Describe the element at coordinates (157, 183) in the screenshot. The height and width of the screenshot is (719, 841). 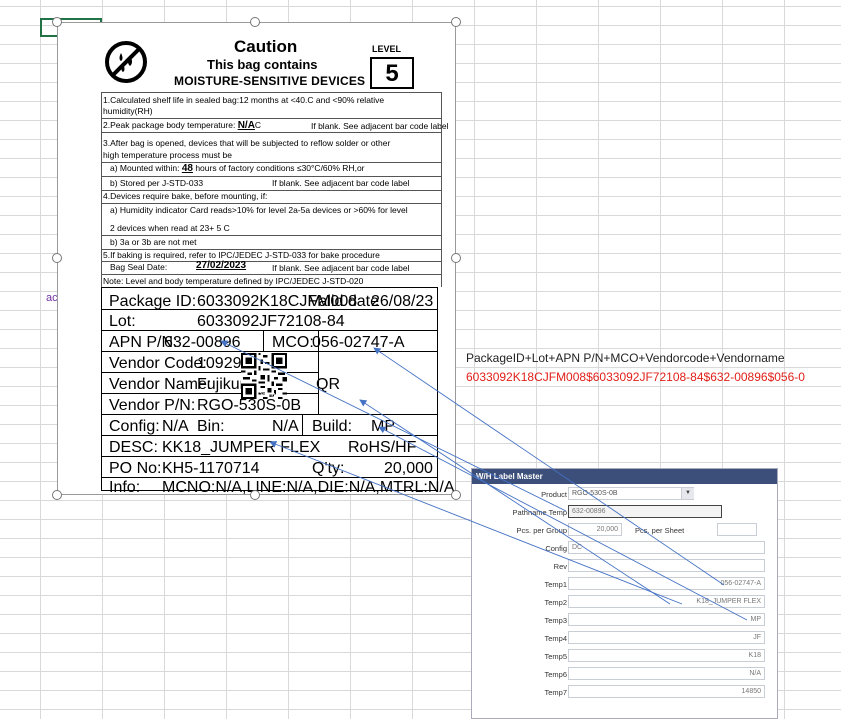
I see `label-line: b) Stored per J-STD-033` at that location.